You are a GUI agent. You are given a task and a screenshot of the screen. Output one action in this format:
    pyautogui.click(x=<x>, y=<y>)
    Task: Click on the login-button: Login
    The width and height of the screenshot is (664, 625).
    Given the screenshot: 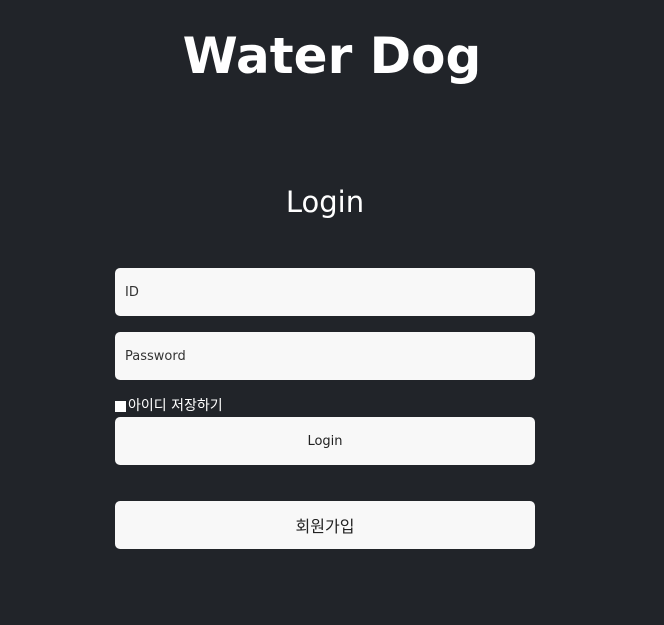 What is the action you would take?
    pyautogui.click(x=325, y=441)
    